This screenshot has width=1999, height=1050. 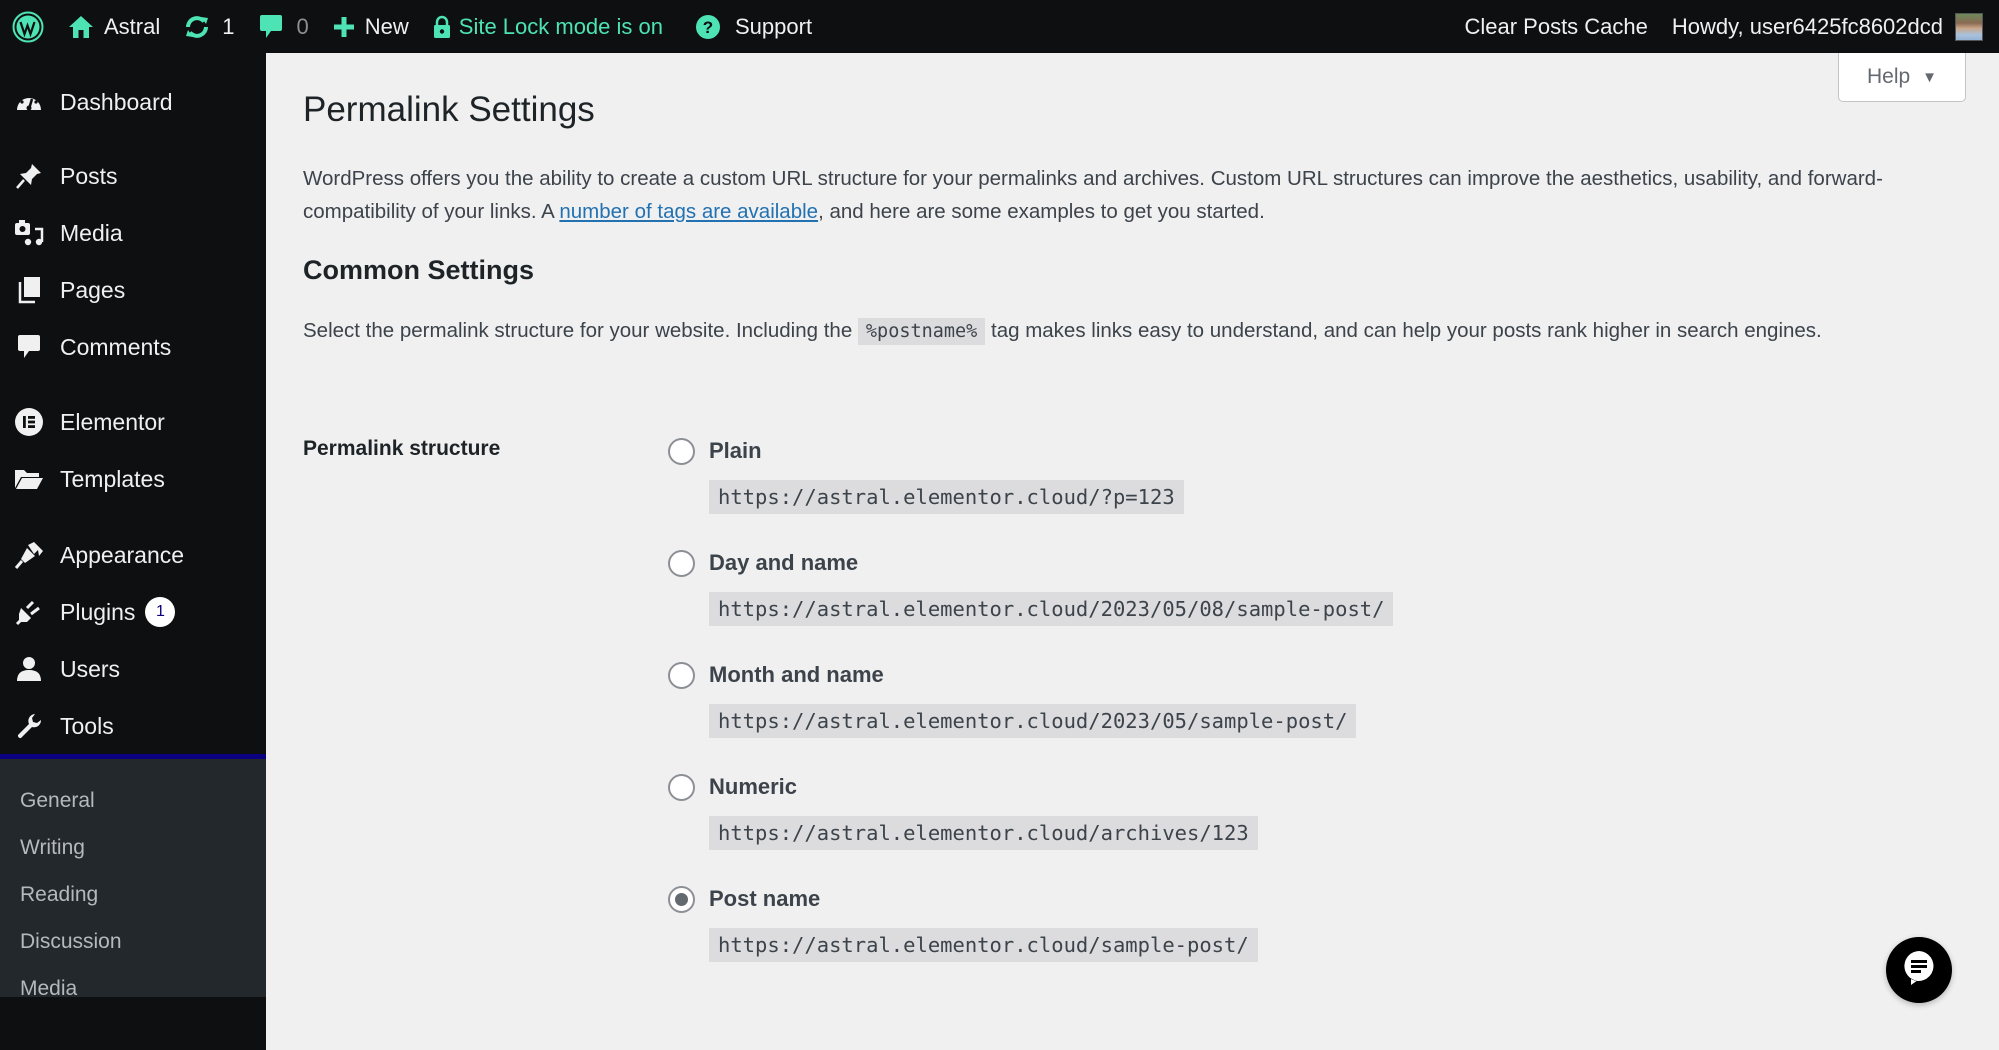 I want to click on lock-icon, so click(x=442, y=27).